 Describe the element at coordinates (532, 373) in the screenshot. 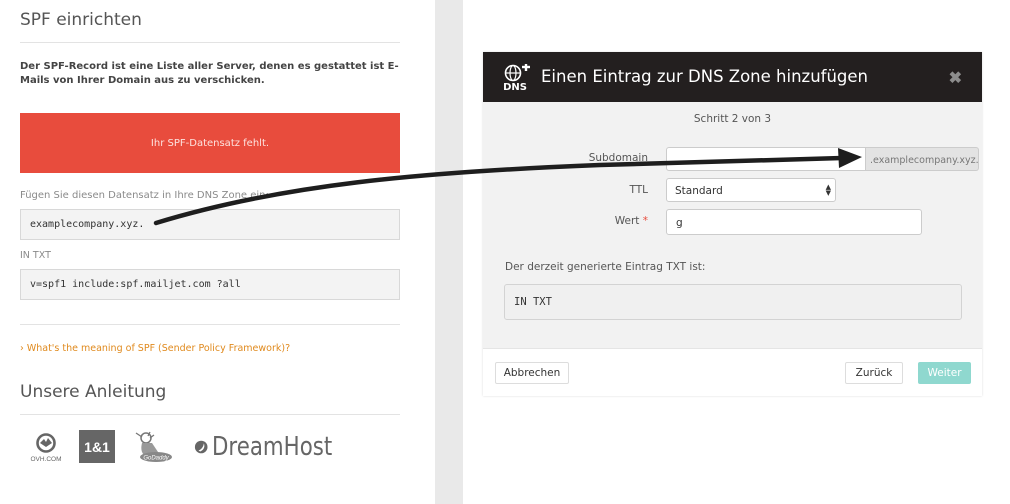

I see `cancel-button: Abbrechen` at that location.